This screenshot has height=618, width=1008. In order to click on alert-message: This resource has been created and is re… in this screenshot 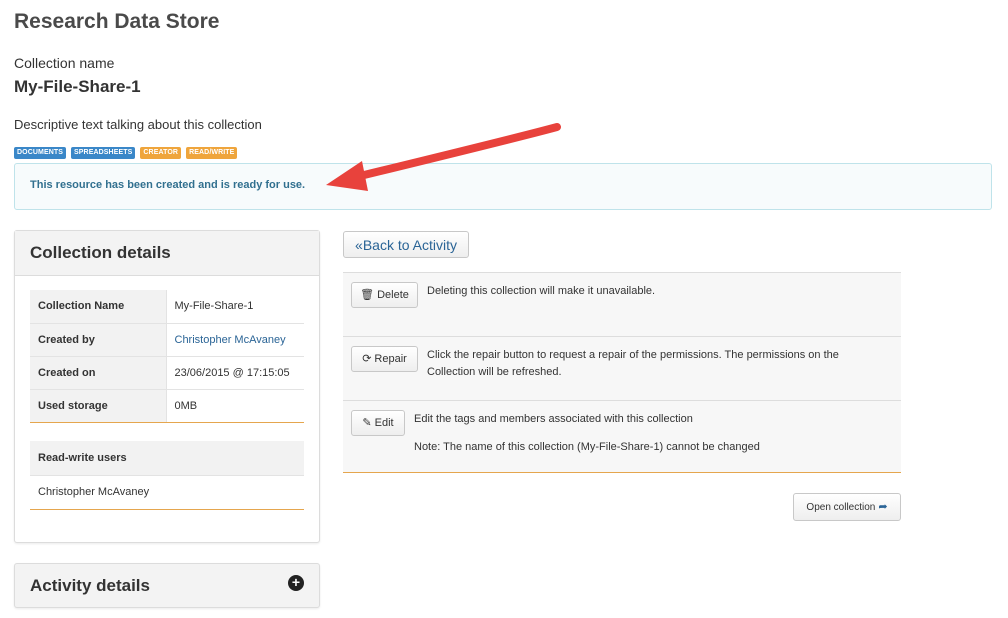, I will do `click(168, 185)`.